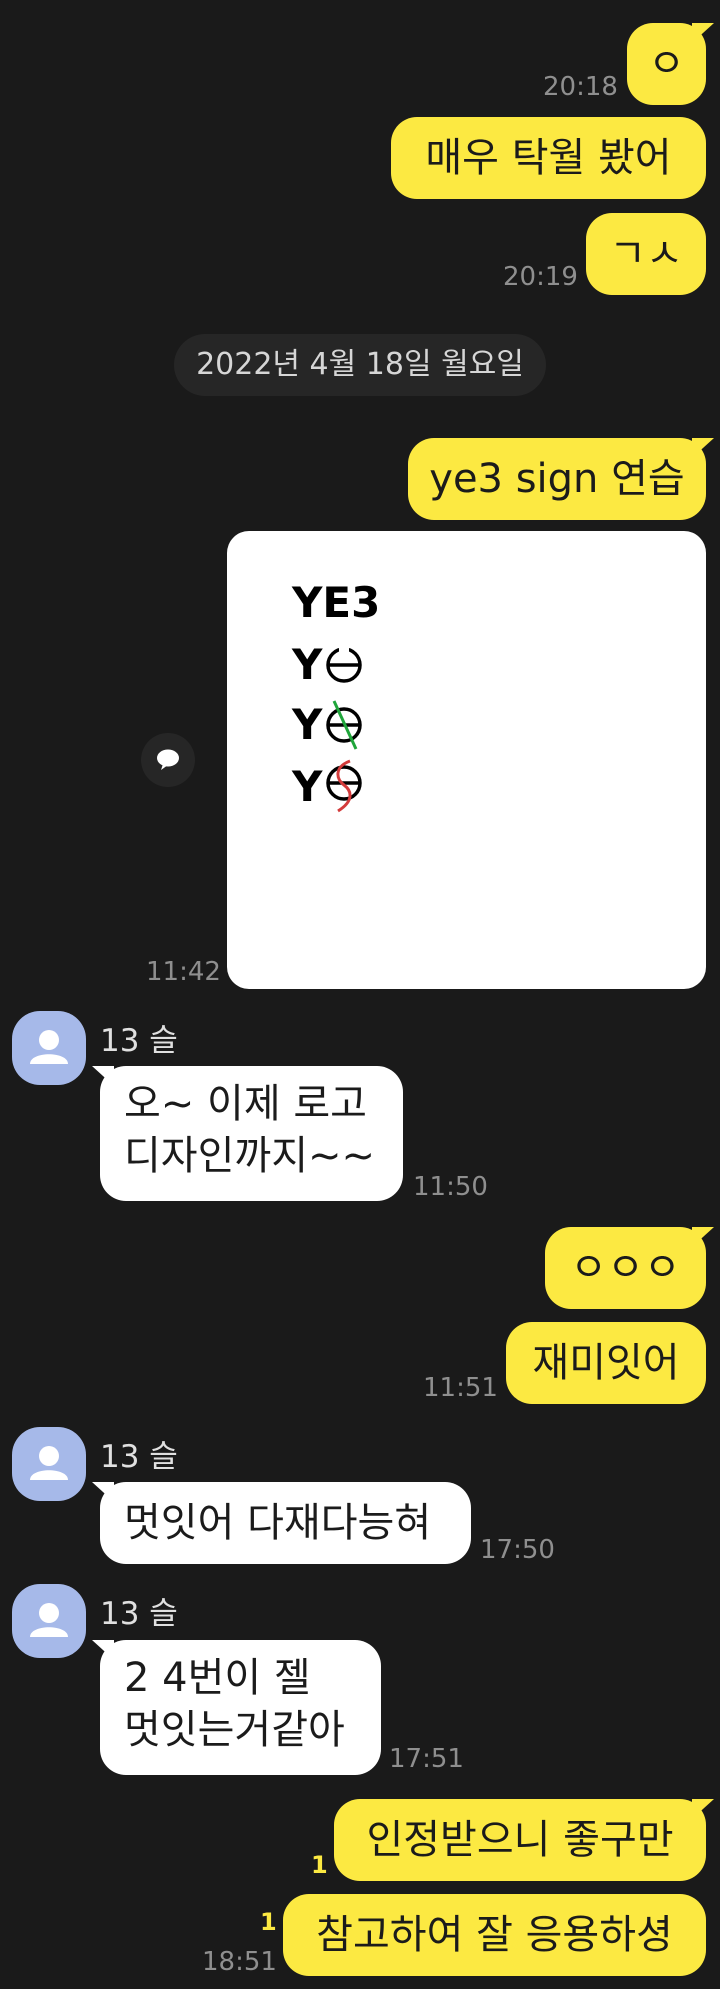 This screenshot has width=720, height=1989. Describe the element at coordinates (239, 1962) in the screenshot. I see `message-time: 18:51` at that location.